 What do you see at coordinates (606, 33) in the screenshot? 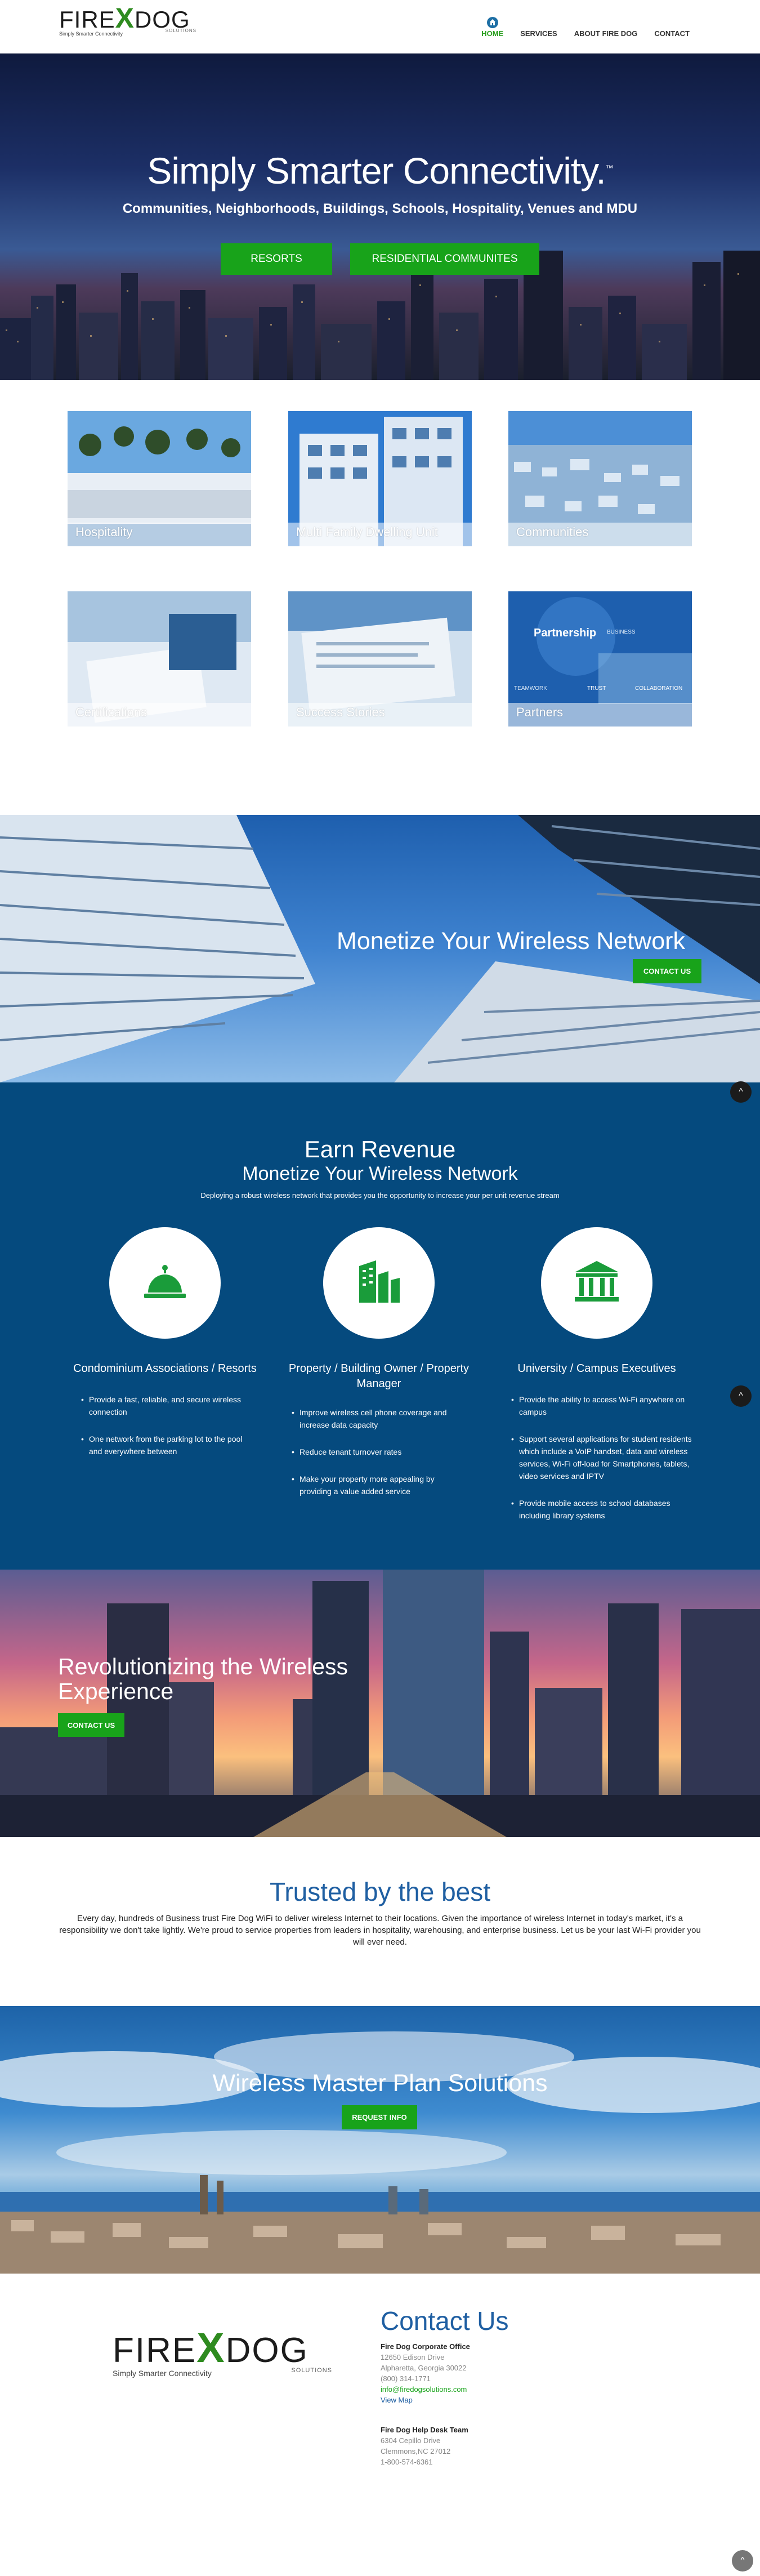
I see `nav-about-label: ABOUT FIRE DOG` at bounding box center [606, 33].